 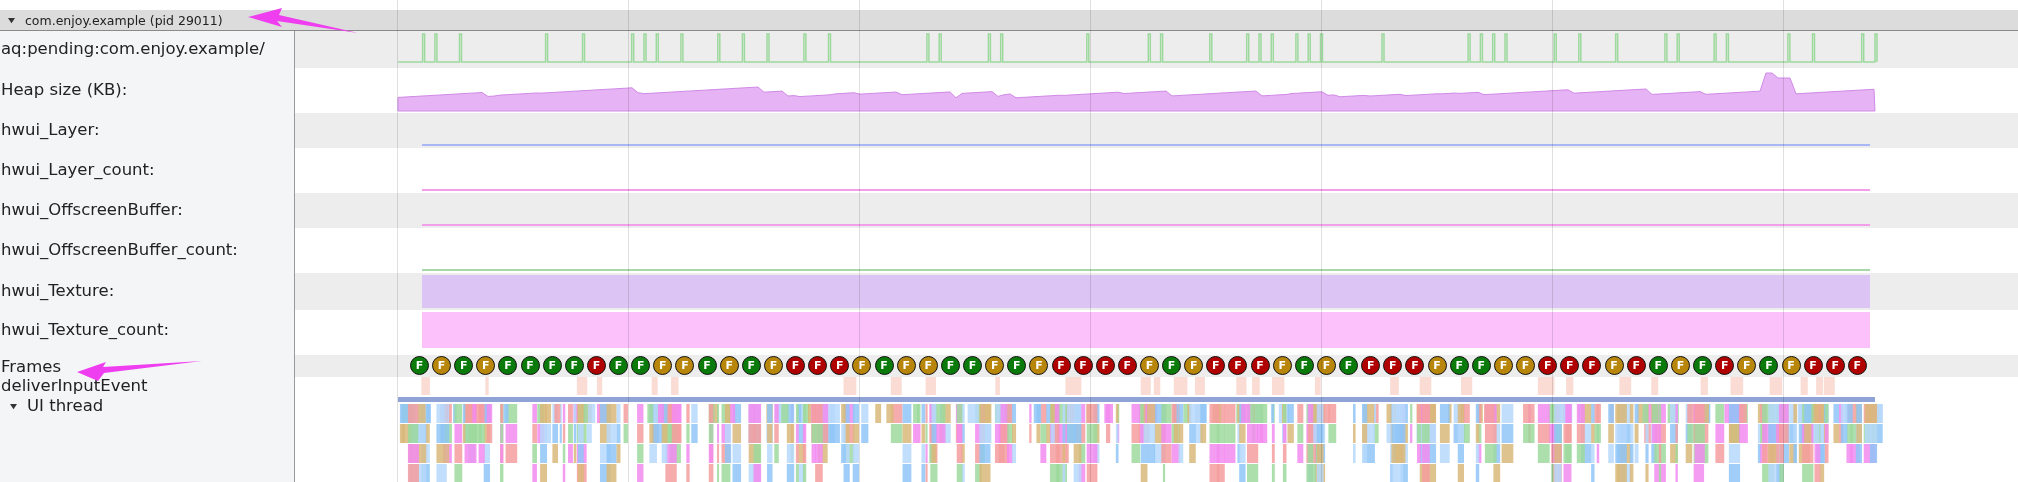 What do you see at coordinates (64, 90) in the screenshot?
I see `track-label: Heap size (KB):` at bounding box center [64, 90].